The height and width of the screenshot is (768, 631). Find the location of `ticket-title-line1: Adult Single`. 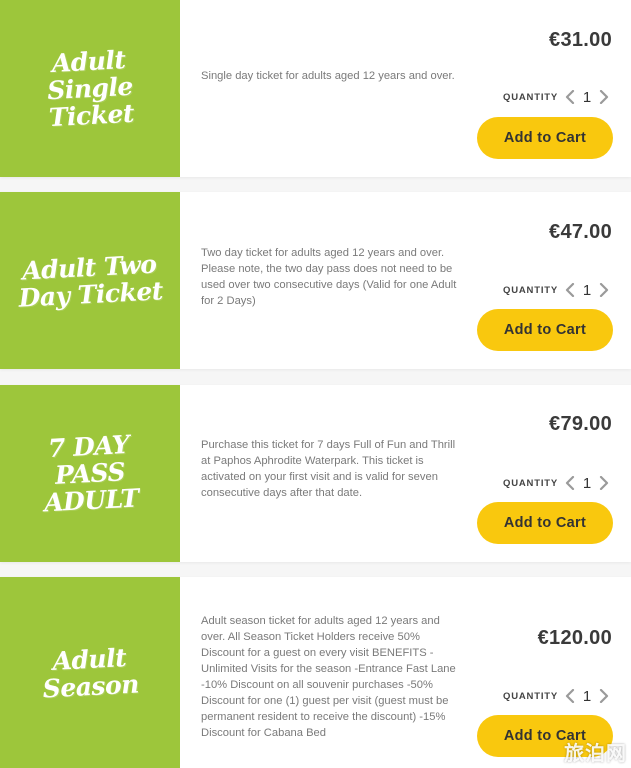

ticket-title-line1: Adult Single is located at coordinates (90, 75).